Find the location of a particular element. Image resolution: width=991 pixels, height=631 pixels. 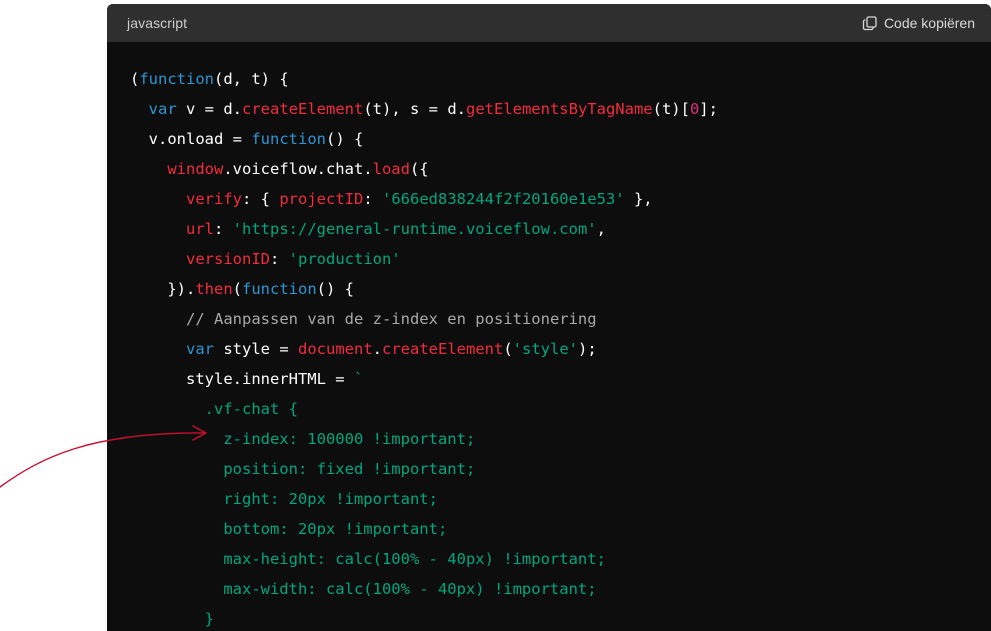

code-token: 'https://general-runtime.voiceflow.com' is located at coordinates (414, 229).